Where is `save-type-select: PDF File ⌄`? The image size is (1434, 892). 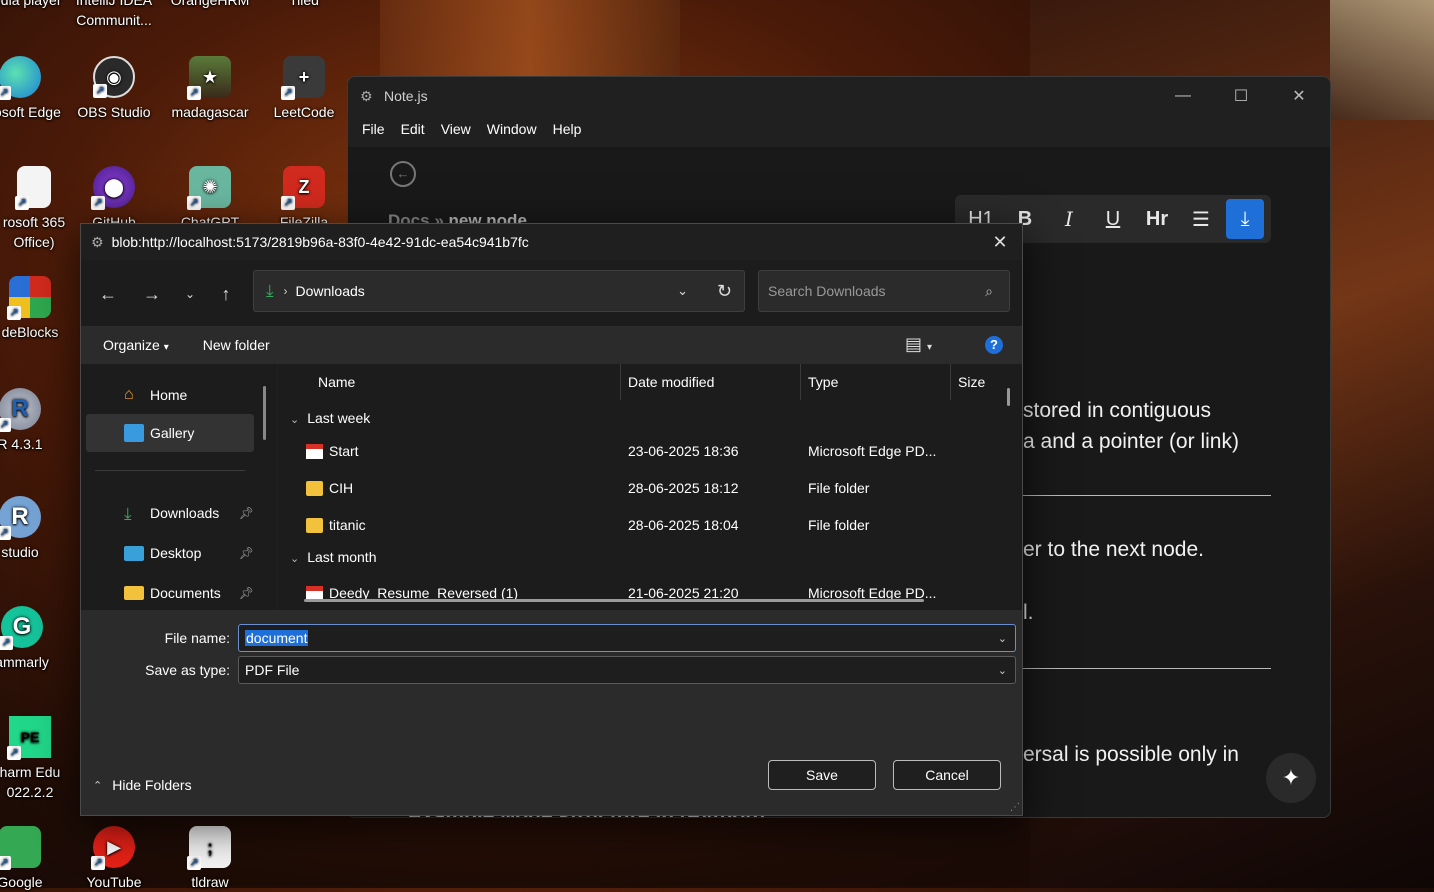 save-type-select: PDF File ⌄ is located at coordinates (627, 670).